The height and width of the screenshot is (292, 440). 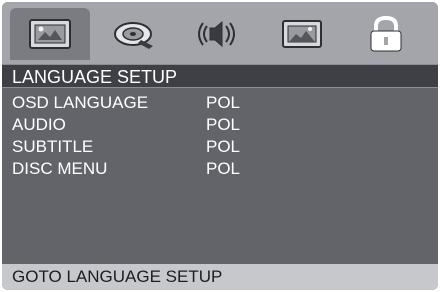 I want to click on section-header: LANGUAGE SETUP, so click(x=220, y=76).